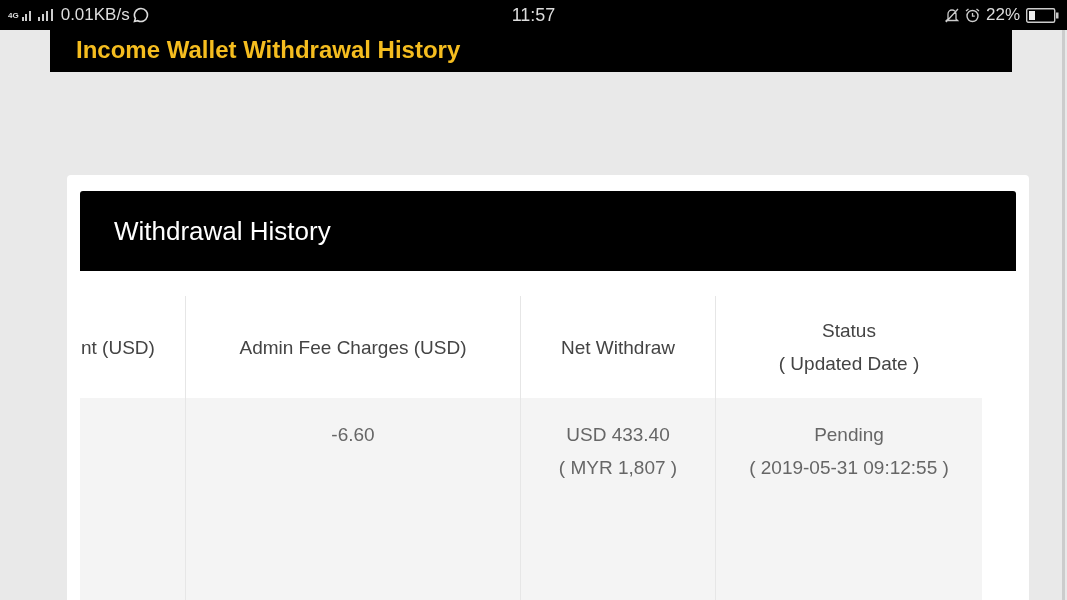 The height and width of the screenshot is (600, 1067). Describe the element at coordinates (140, 15) in the screenshot. I see `chat-icon` at that location.